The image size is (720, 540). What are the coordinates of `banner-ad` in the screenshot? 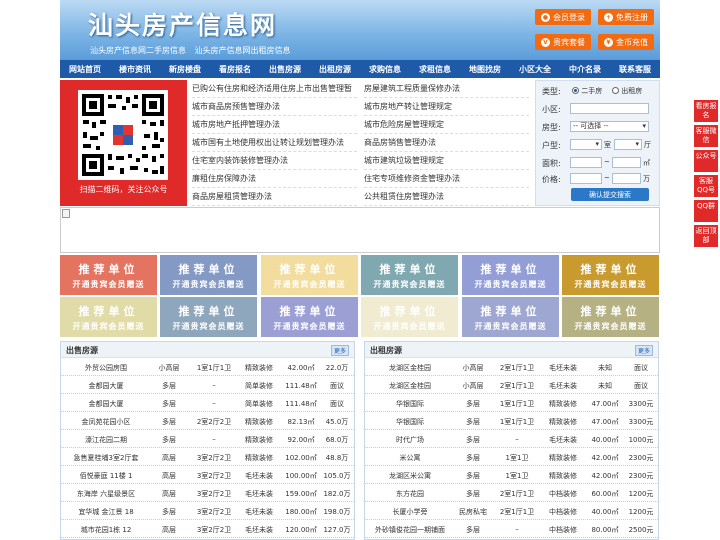 It's located at (360, 230).